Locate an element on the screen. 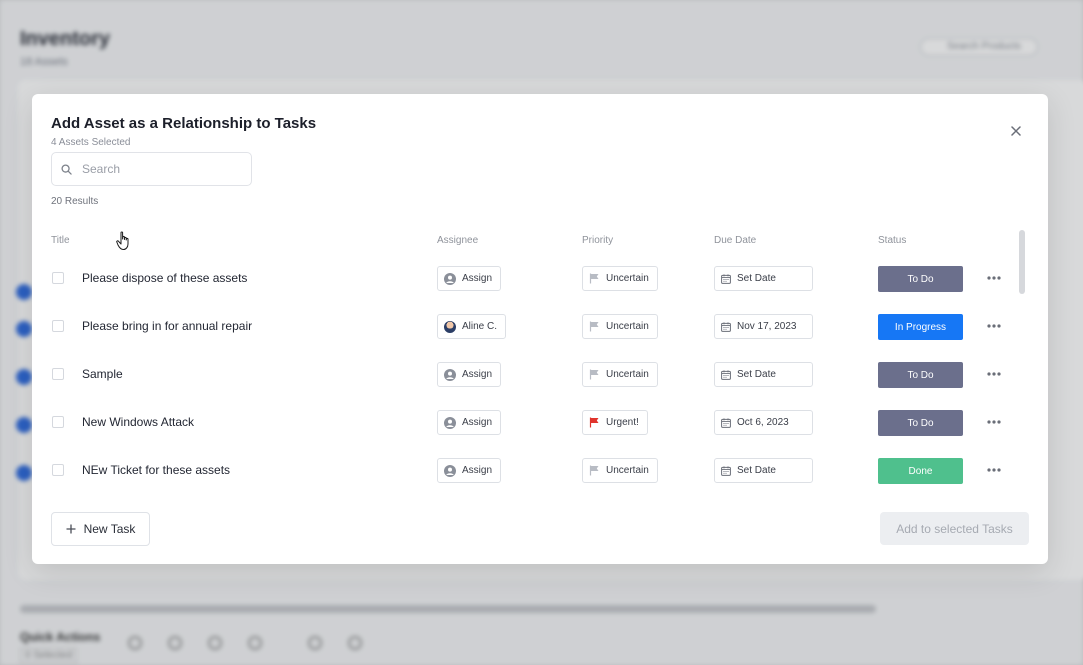  status-badge: In Progress is located at coordinates (920, 327).